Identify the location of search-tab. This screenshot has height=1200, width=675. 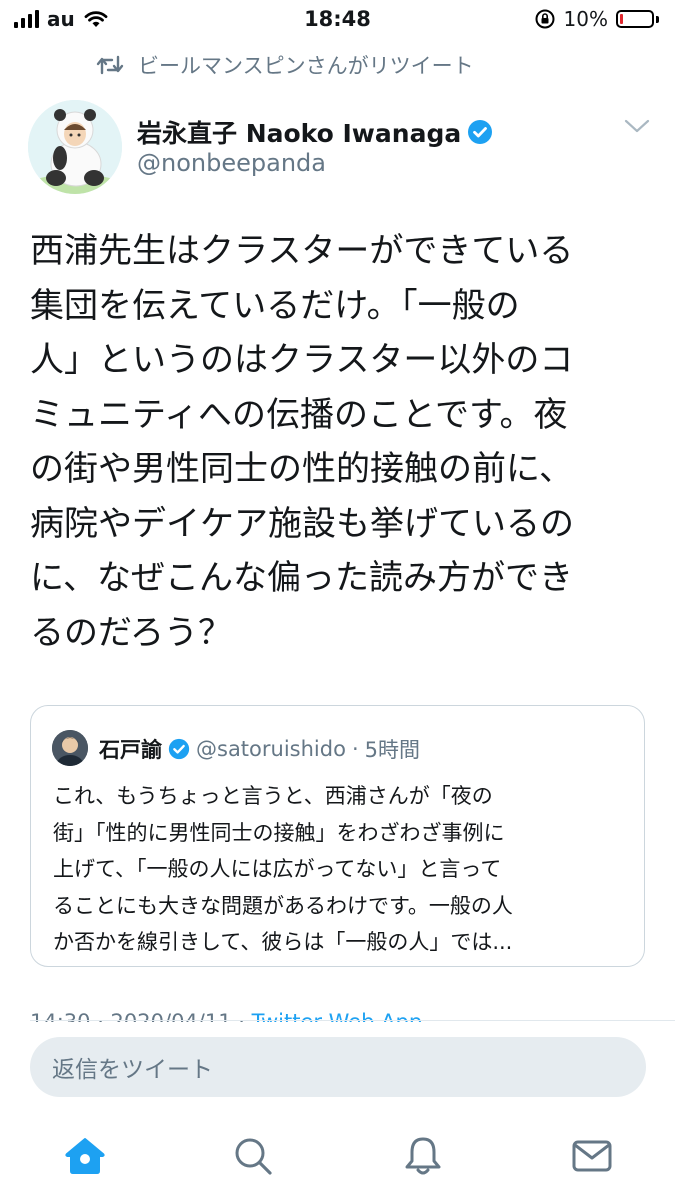
(253, 1156).